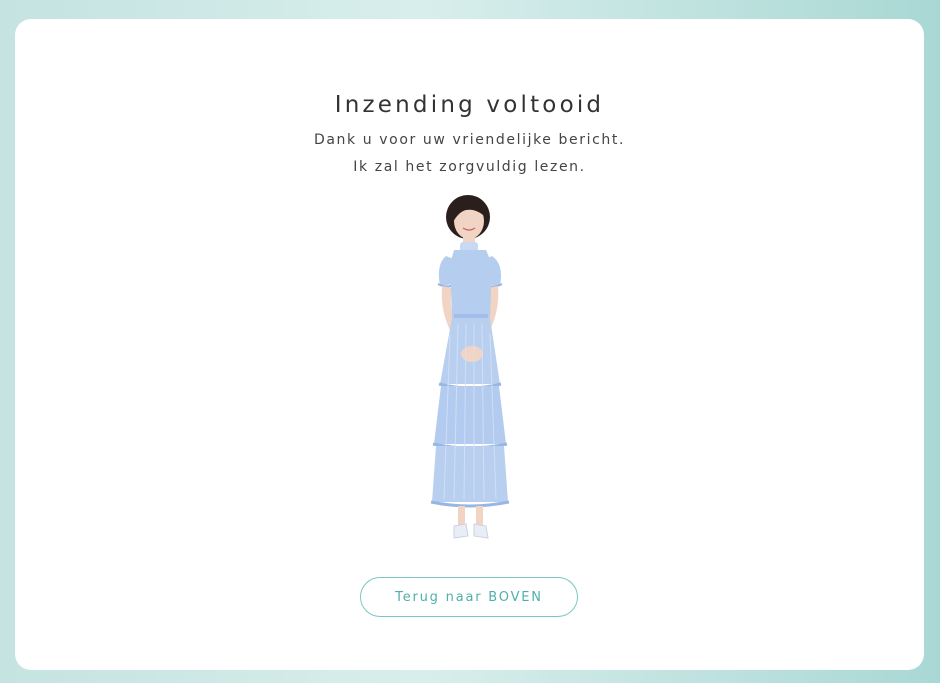 The image size is (940, 683). I want to click on back-to-top-button: Terug naar BOVEN, so click(469, 597).